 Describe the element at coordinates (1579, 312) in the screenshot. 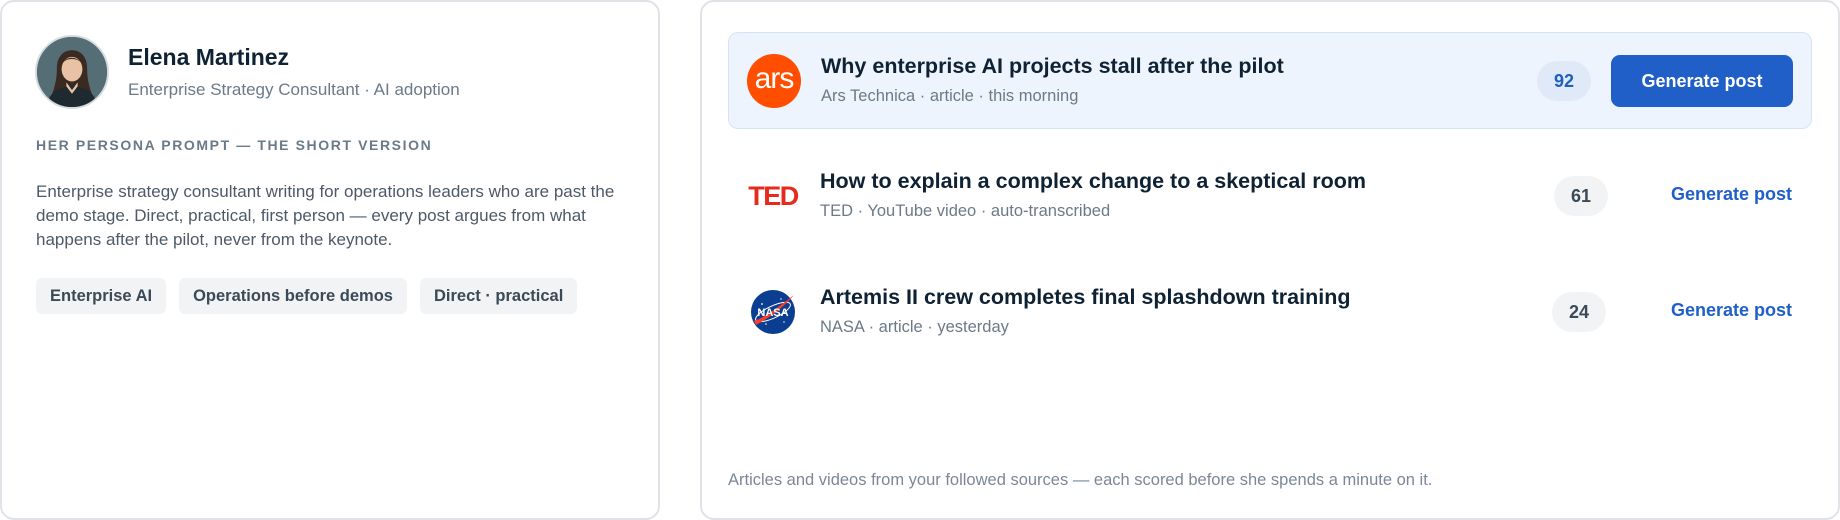

I see `relevance-score-badge: 24` at that location.